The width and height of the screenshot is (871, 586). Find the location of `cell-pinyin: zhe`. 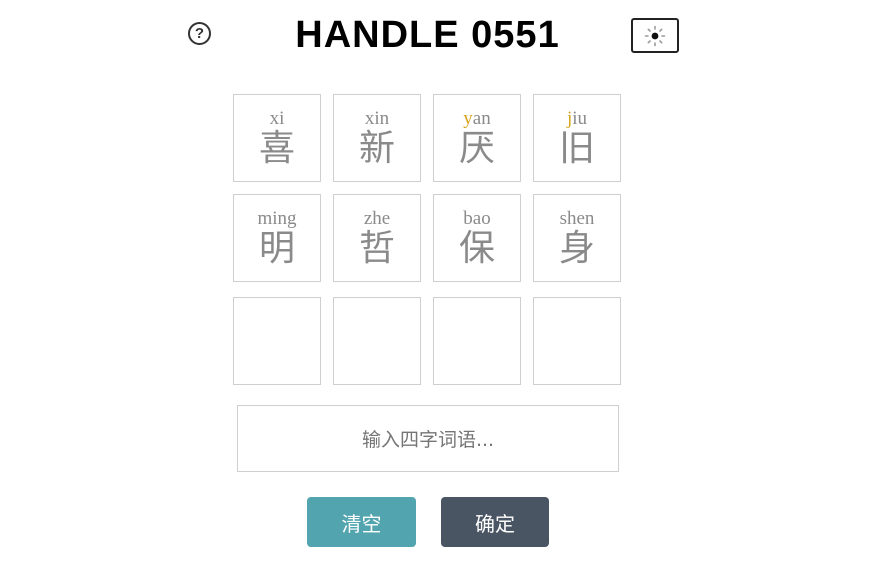

cell-pinyin: zhe is located at coordinates (377, 219).